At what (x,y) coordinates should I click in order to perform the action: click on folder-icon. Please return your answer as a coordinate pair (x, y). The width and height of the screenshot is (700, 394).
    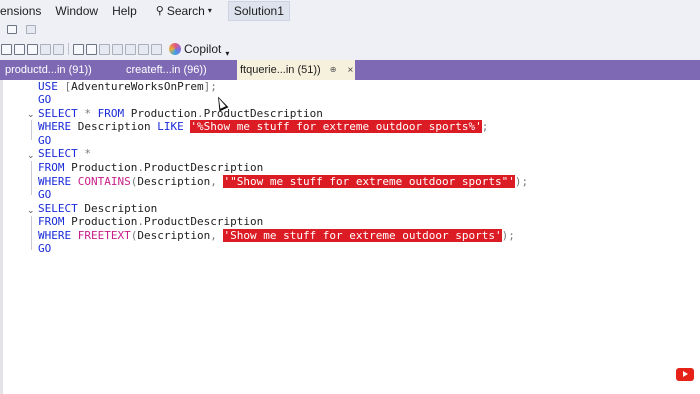
    Looking at the image, I should click on (12, 29).